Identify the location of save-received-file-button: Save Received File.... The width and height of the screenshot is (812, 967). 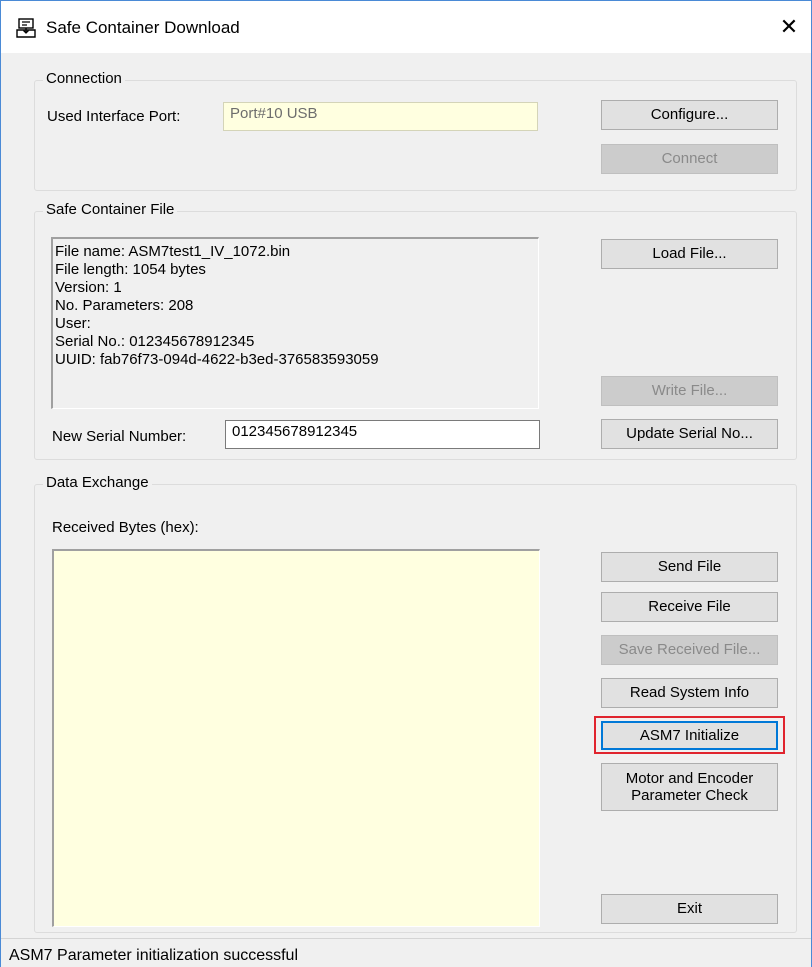
(689, 650).